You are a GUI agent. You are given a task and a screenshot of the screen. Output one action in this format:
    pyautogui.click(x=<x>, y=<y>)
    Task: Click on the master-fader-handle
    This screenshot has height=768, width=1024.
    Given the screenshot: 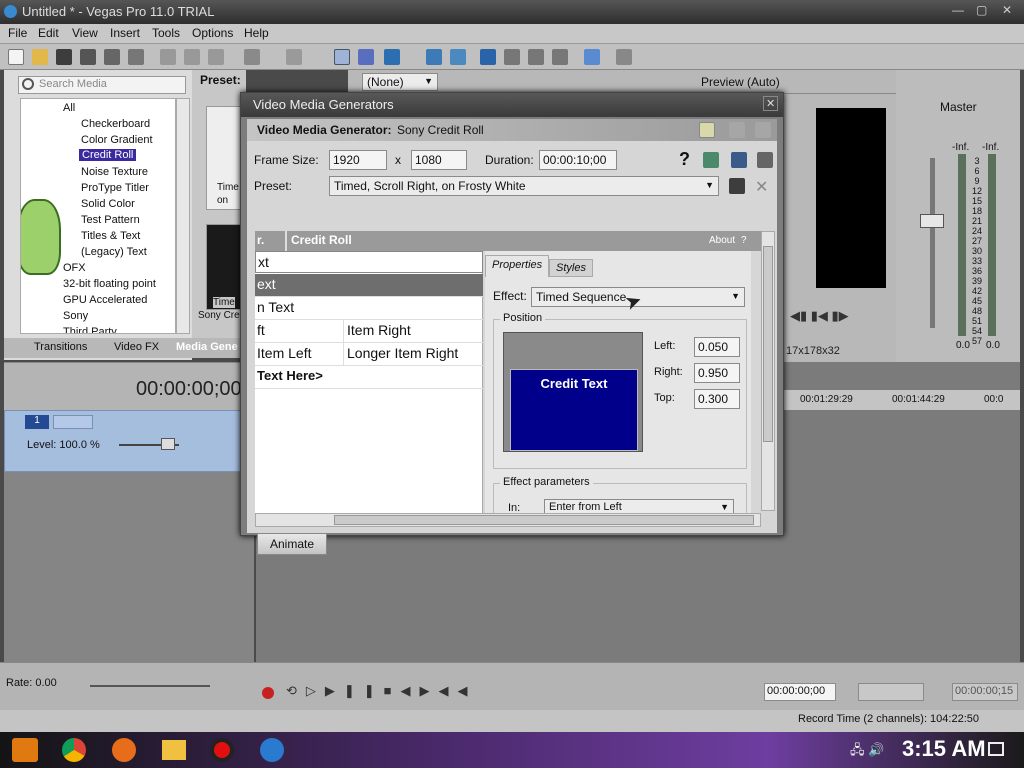 What is the action you would take?
    pyautogui.click(x=932, y=221)
    